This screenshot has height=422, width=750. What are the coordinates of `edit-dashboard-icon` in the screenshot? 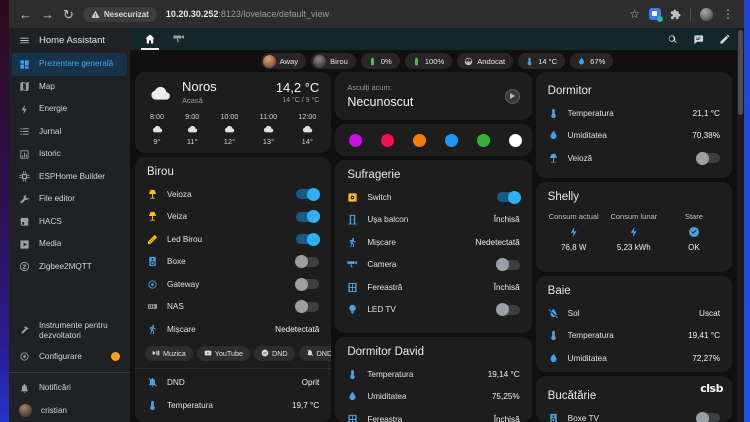 It's located at (724, 39).